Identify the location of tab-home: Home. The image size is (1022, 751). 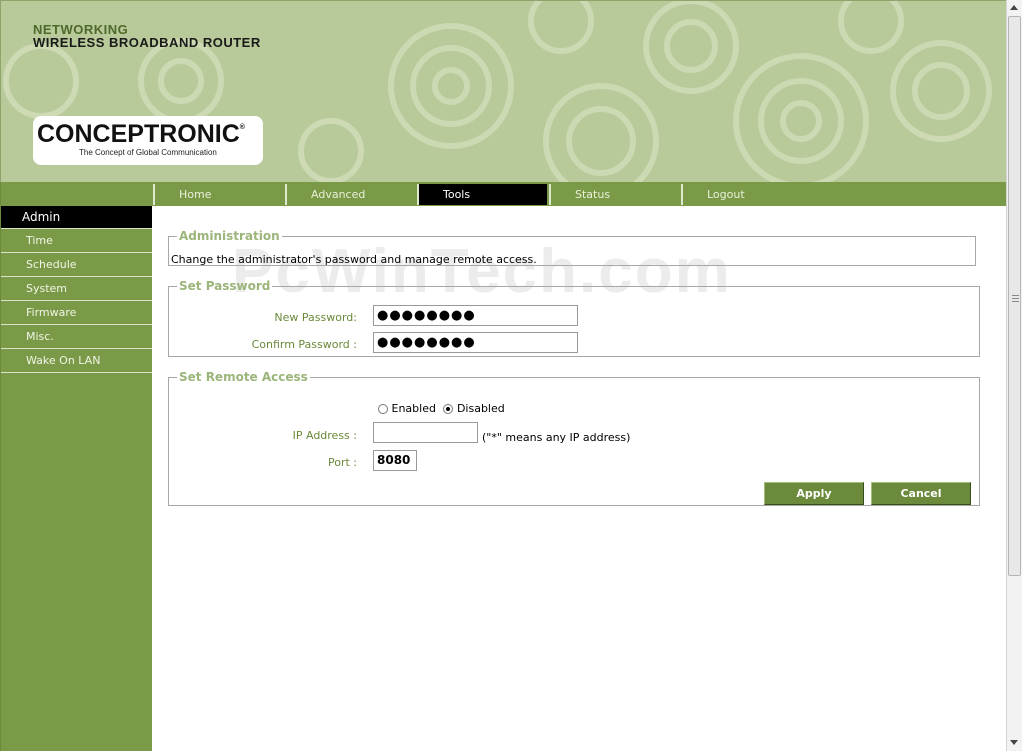
(218, 194).